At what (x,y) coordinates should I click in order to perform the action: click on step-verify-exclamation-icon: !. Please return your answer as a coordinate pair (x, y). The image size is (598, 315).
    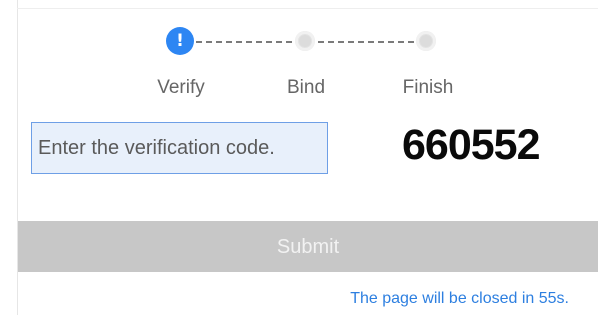
    Looking at the image, I should click on (180, 41).